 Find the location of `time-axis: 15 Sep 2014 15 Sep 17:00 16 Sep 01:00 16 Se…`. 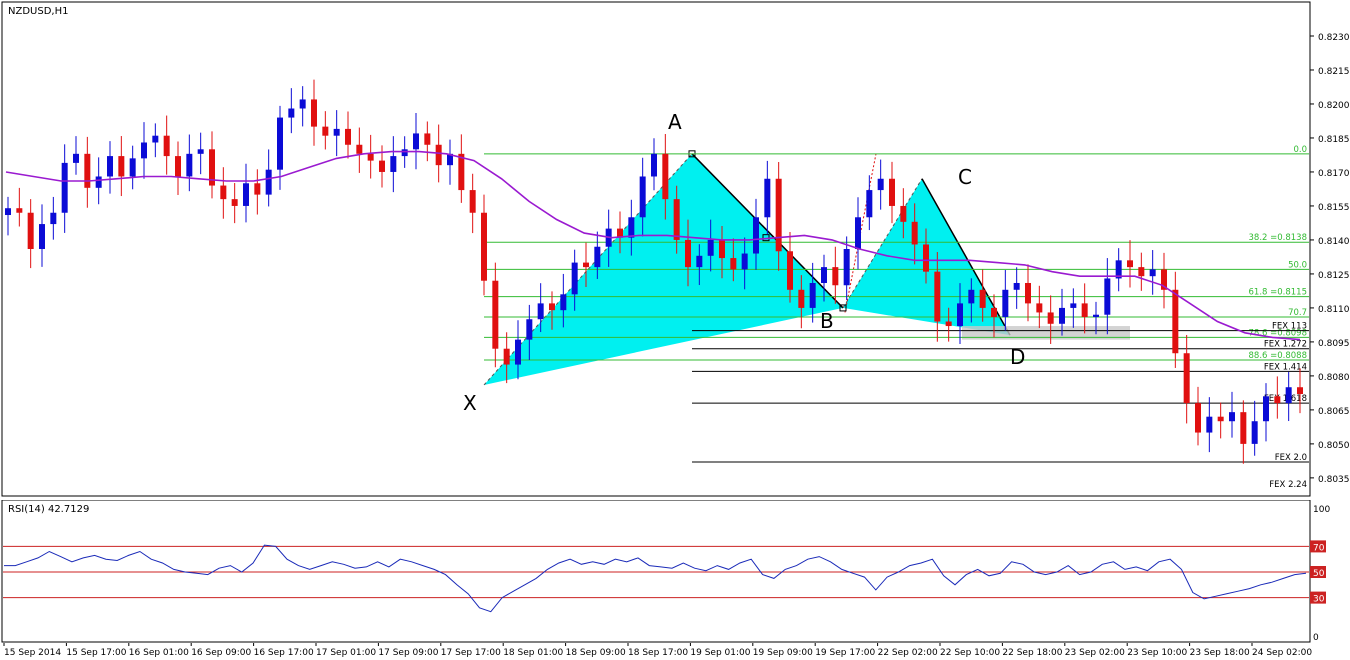

time-axis: 15 Sep 2014 15 Sep 17:00 16 Sep 01:00 16 Se… is located at coordinates (657, 650).